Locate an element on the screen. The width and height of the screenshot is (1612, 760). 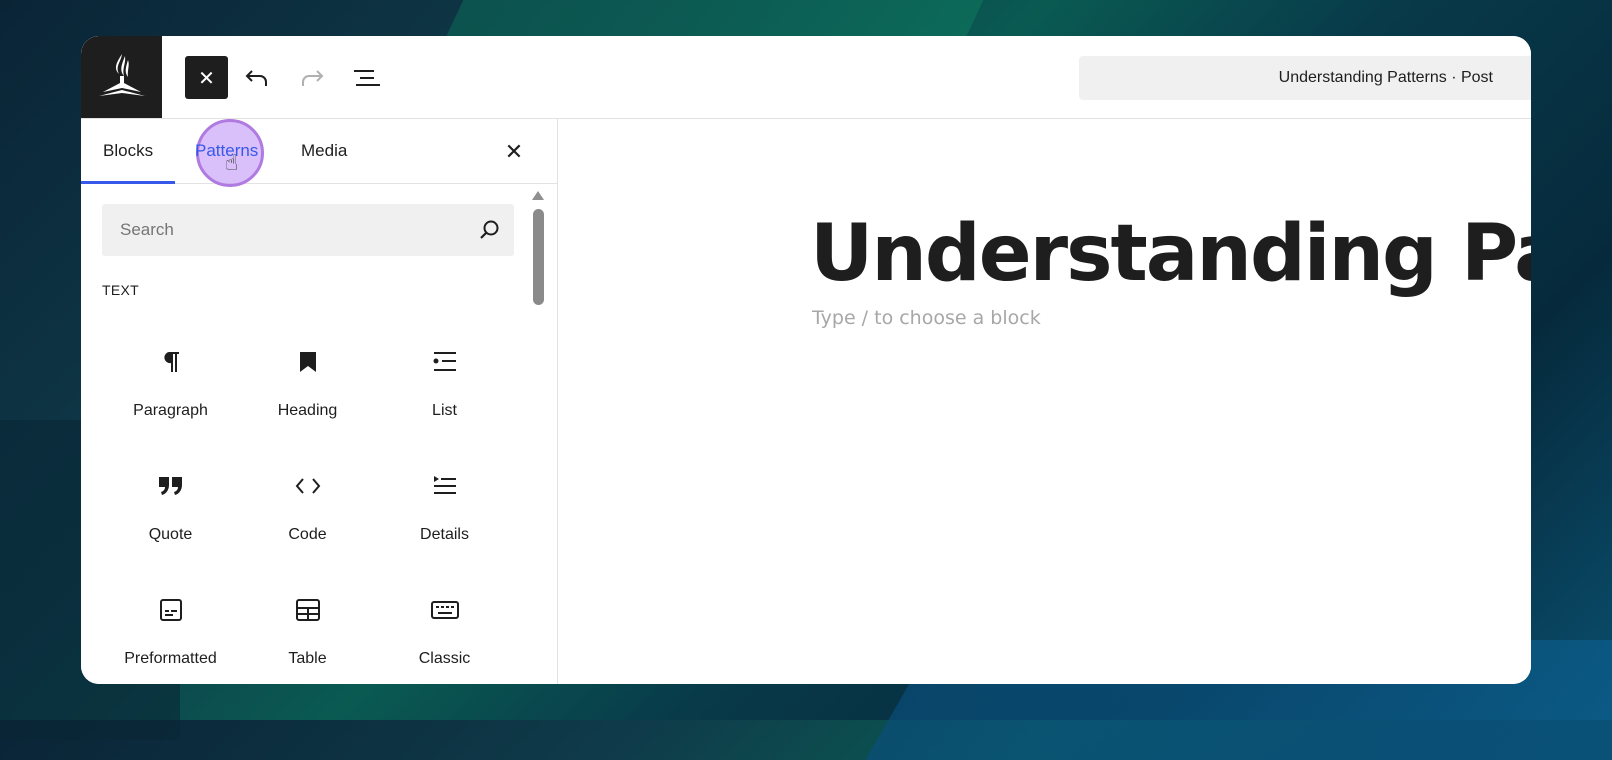
scroll-thumb is located at coordinates (538, 257).